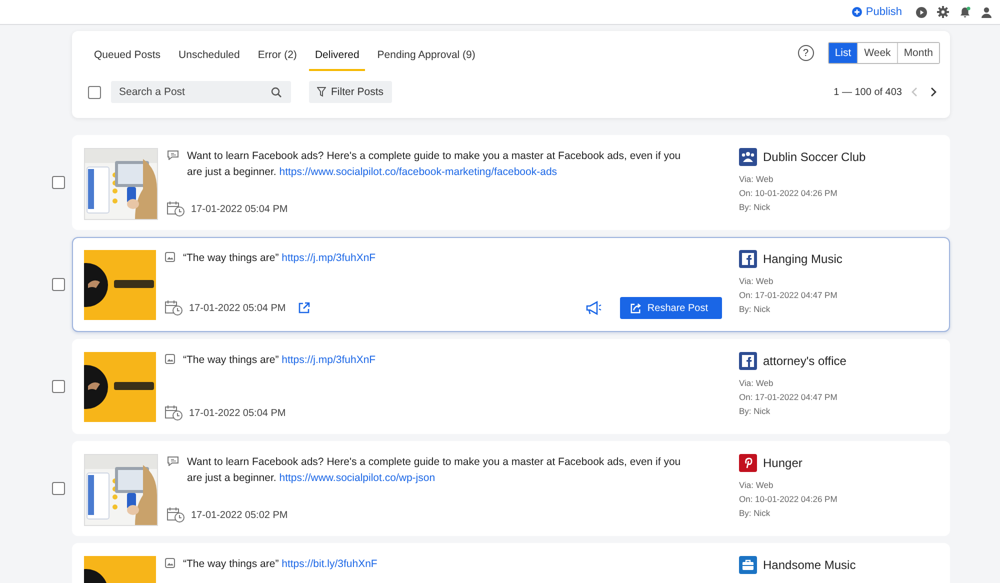  What do you see at coordinates (806, 53) in the screenshot?
I see `help-button: ?` at bounding box center [806, 53].